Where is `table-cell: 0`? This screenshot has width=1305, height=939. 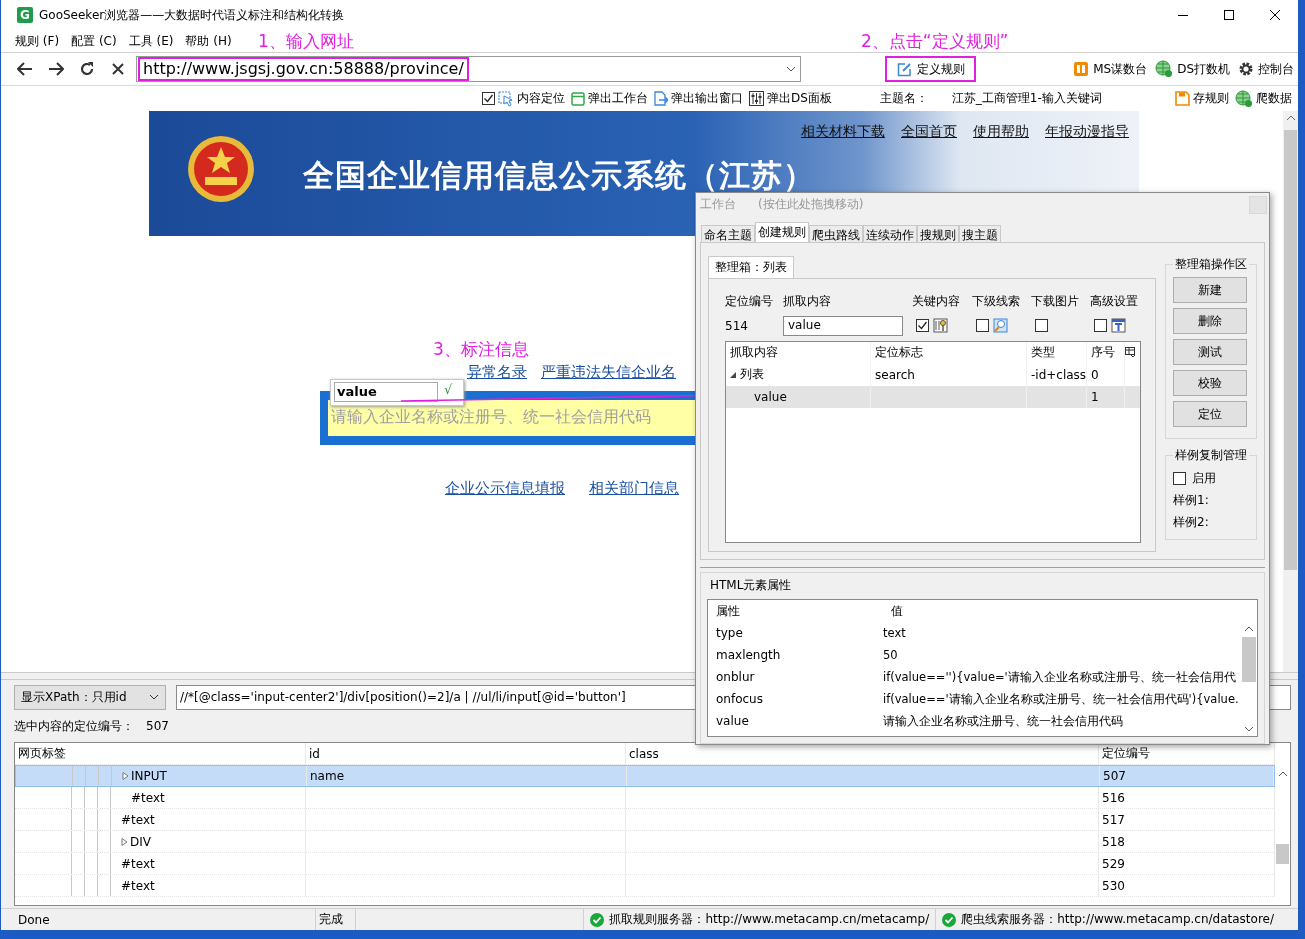 table-cell: 0 is located at coordinates (1095, 374).